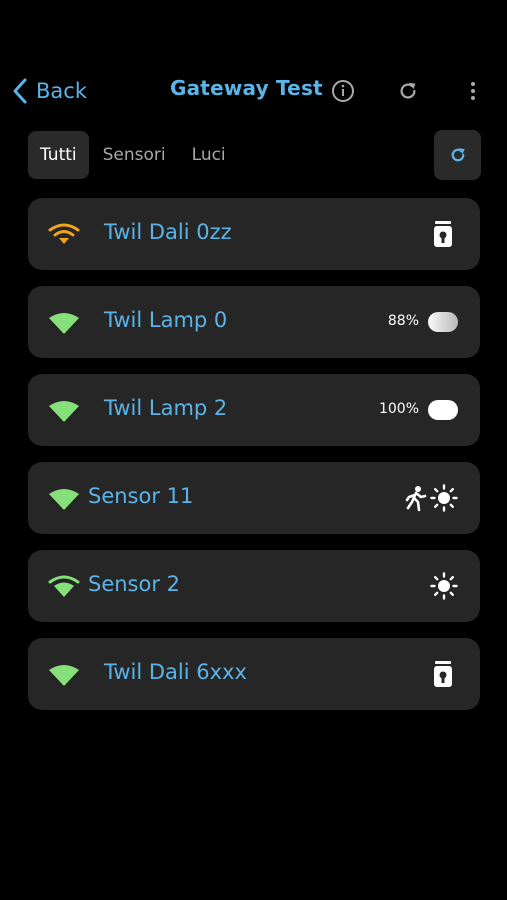 This screenshot has height=900, width=507. I want to click on filter-tabs: Tutti Sensori Luci, so click(134, 155).